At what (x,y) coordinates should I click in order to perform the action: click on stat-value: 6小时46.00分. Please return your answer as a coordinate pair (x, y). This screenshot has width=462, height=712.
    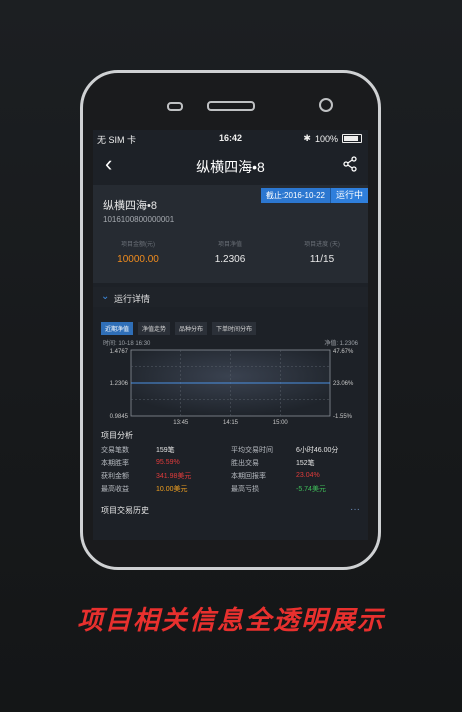
    Looking at the image, I should click on (317, 450).